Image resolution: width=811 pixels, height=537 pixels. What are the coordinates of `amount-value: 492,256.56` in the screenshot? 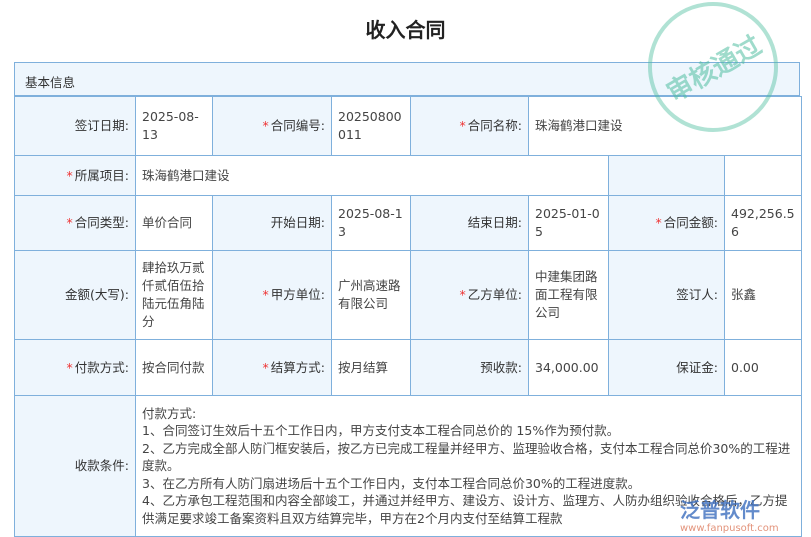 It's located at (763, 223).